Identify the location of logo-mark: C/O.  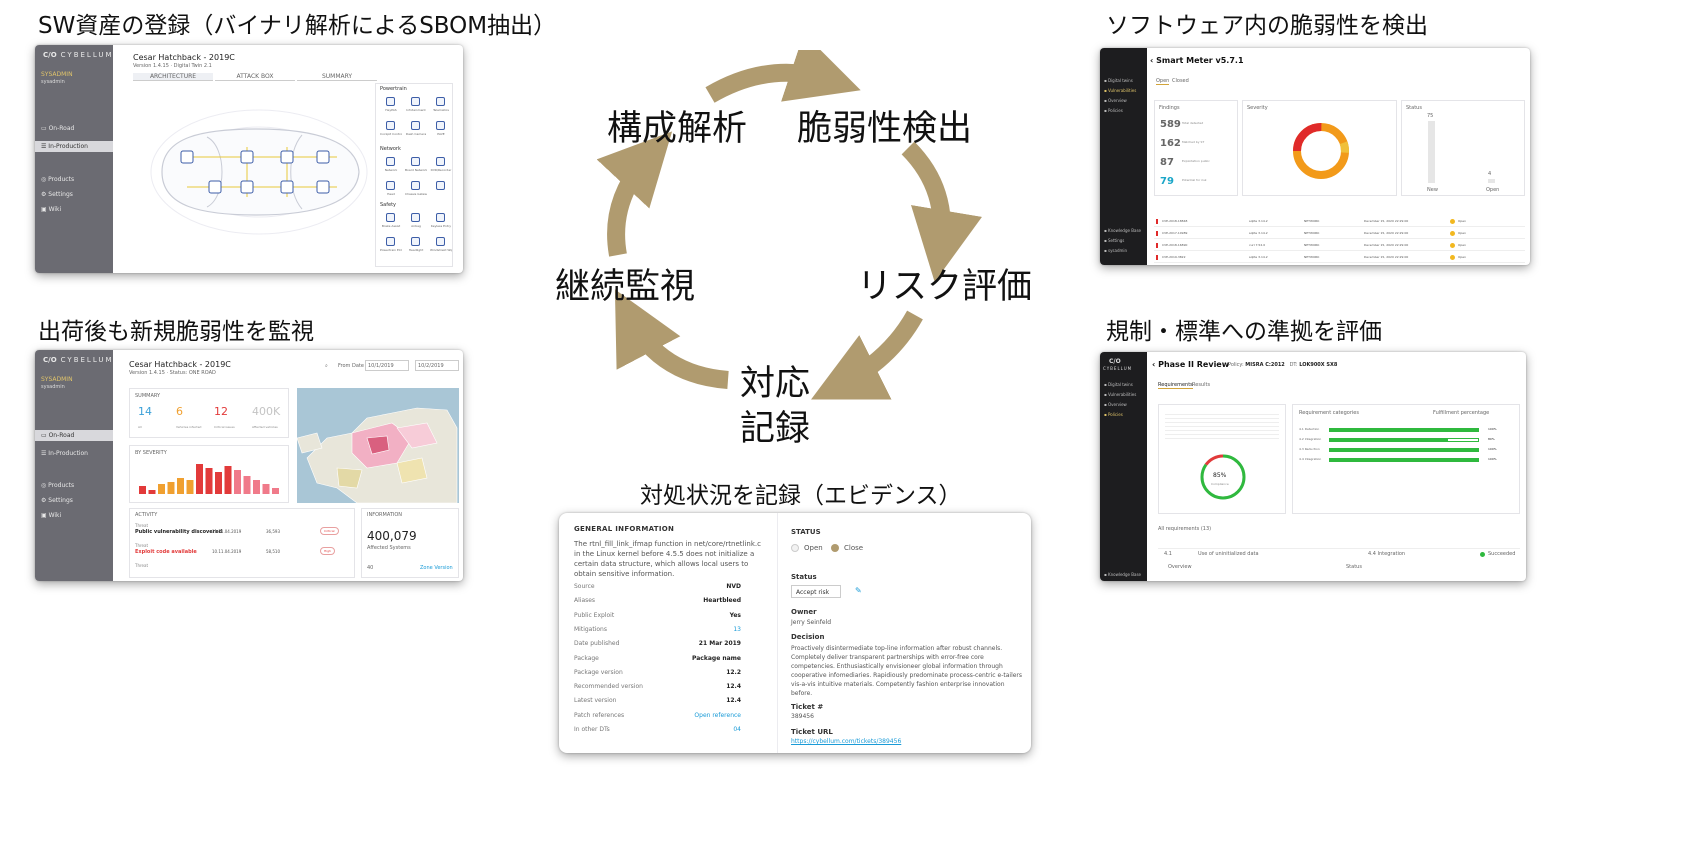
(1115, 361).